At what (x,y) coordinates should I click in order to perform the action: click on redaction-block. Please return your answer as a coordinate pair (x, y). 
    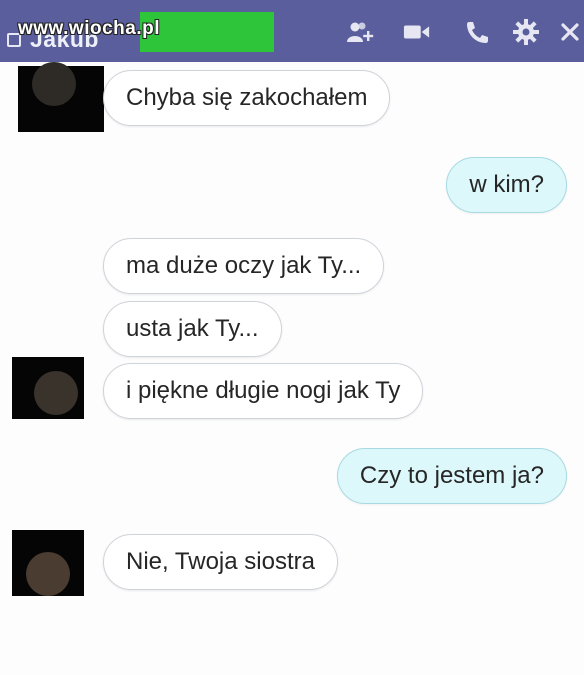
    Looking at the image, I should click on (207, 32).